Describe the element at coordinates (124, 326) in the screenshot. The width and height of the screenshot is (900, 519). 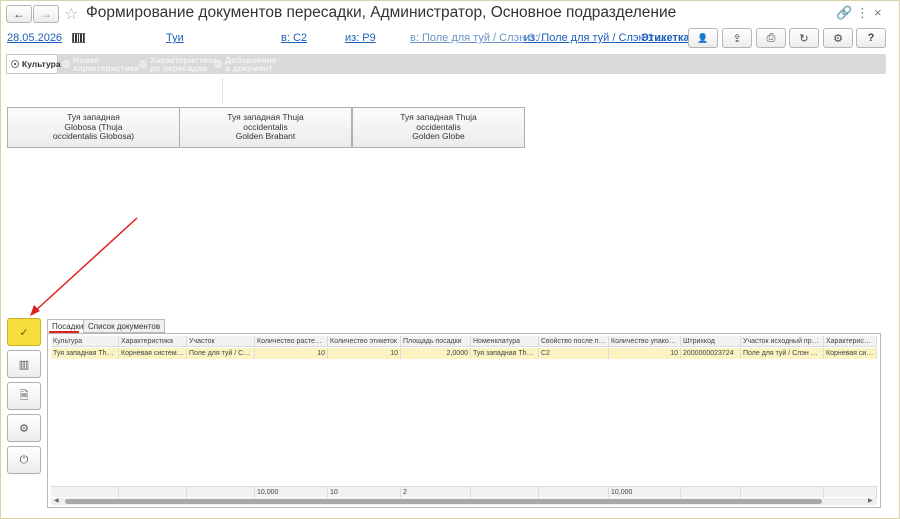
I see `tab-documents-list: Список документов` at that location.